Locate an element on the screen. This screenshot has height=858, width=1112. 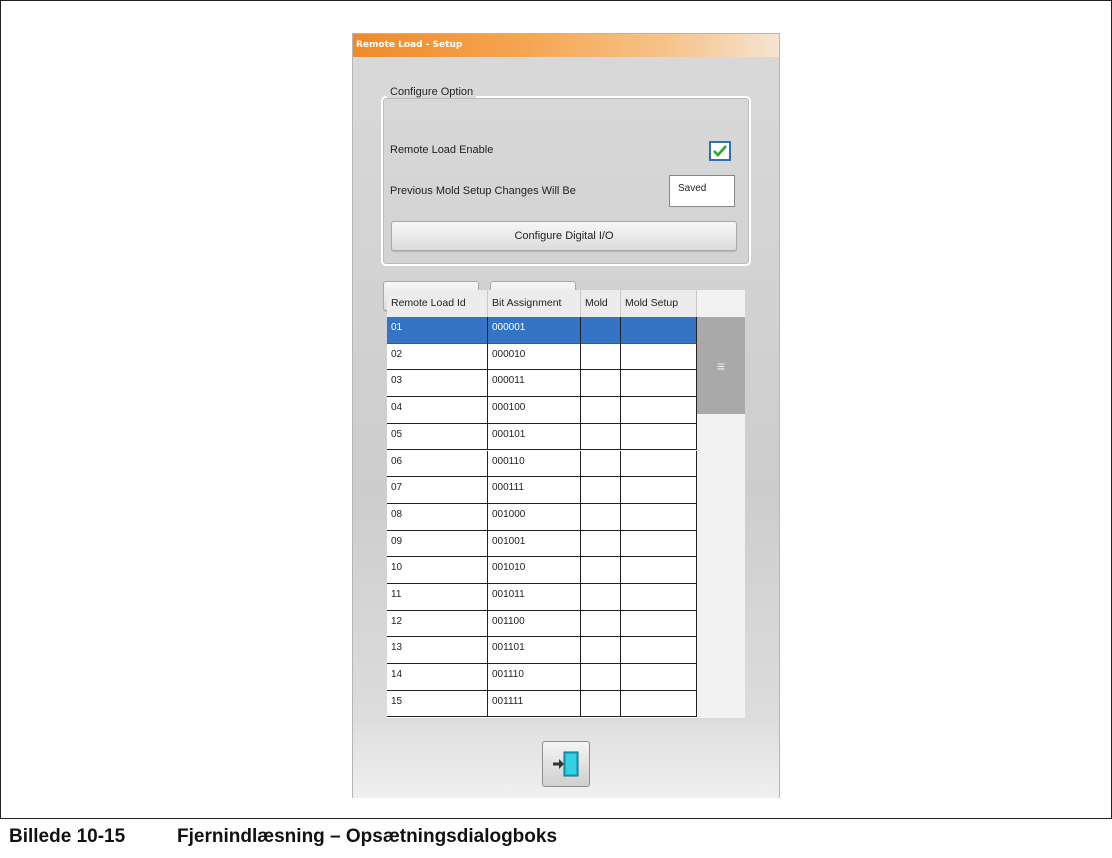
table-row: 12 001100 is located at coordinates (542, 624).